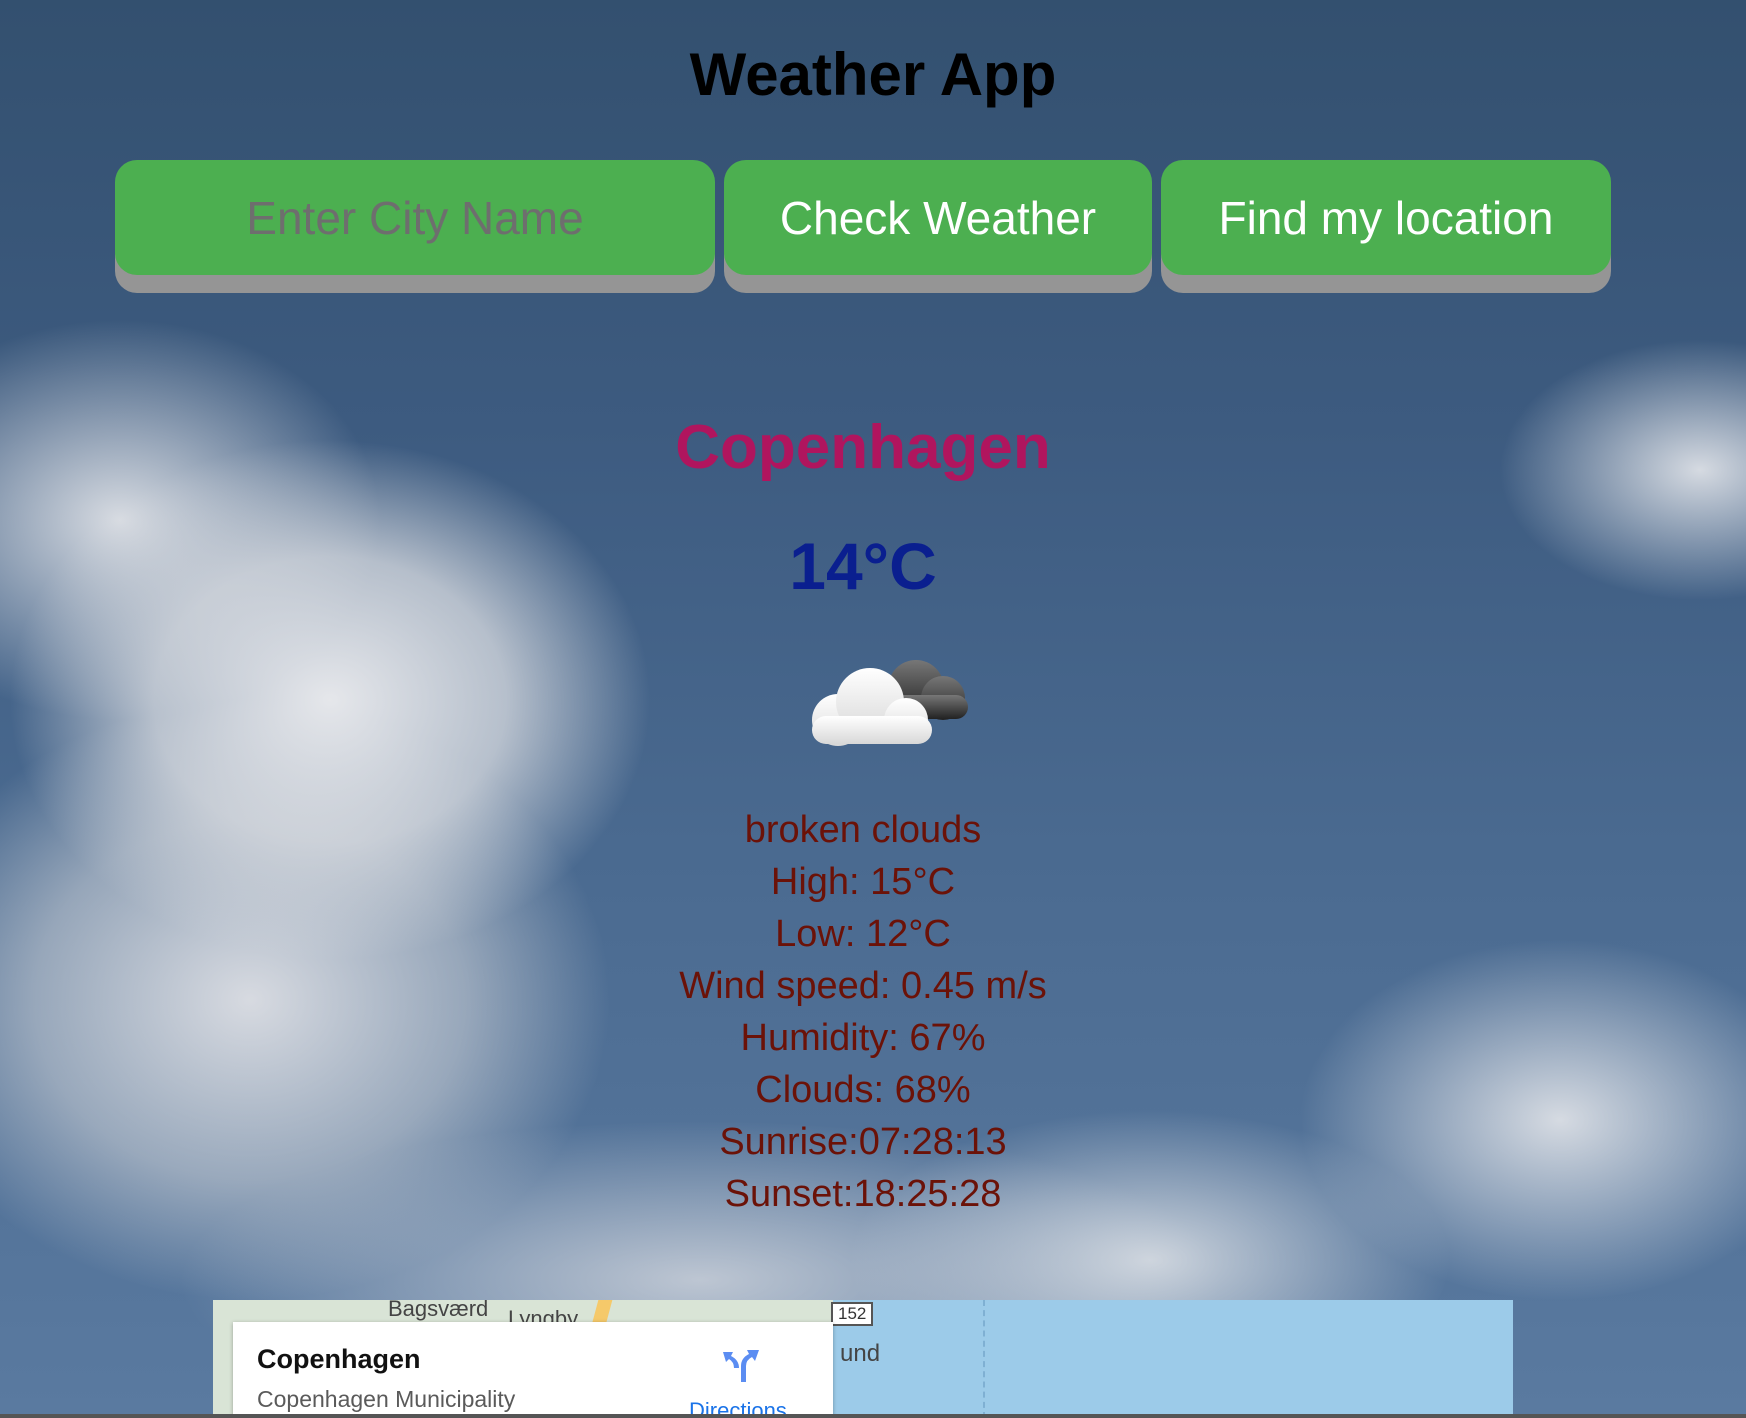 The image size is (1746, 1418). Describe the element at coordinates (863, 1194) in the screenshot. I see `sunset-time: Sunset:18:25:28` at that location.